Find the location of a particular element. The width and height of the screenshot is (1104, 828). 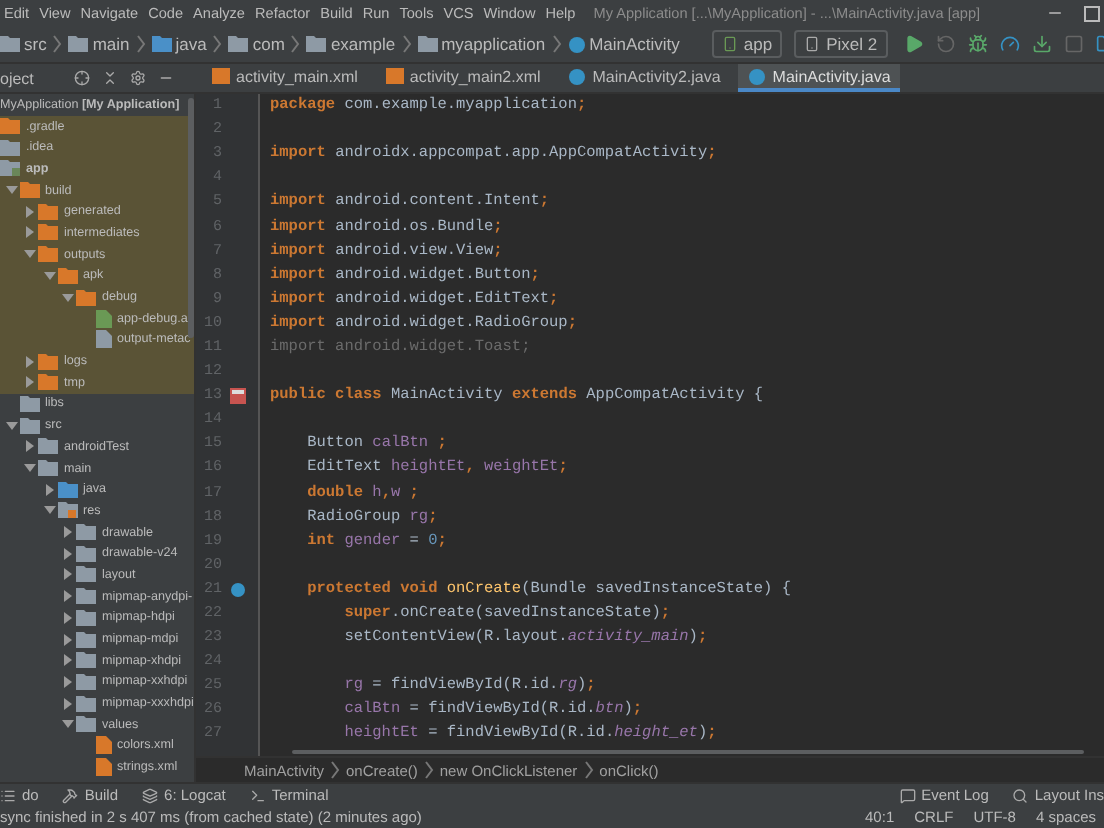

list-icon is located at coordinates (8, 795).